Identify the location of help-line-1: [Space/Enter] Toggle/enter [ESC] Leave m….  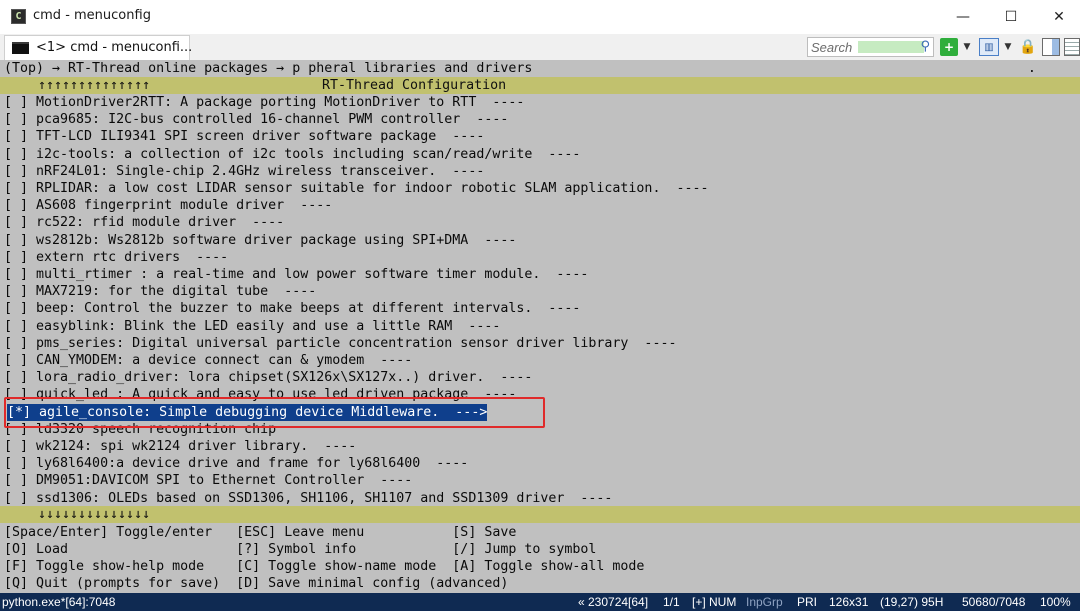
(260, 532).